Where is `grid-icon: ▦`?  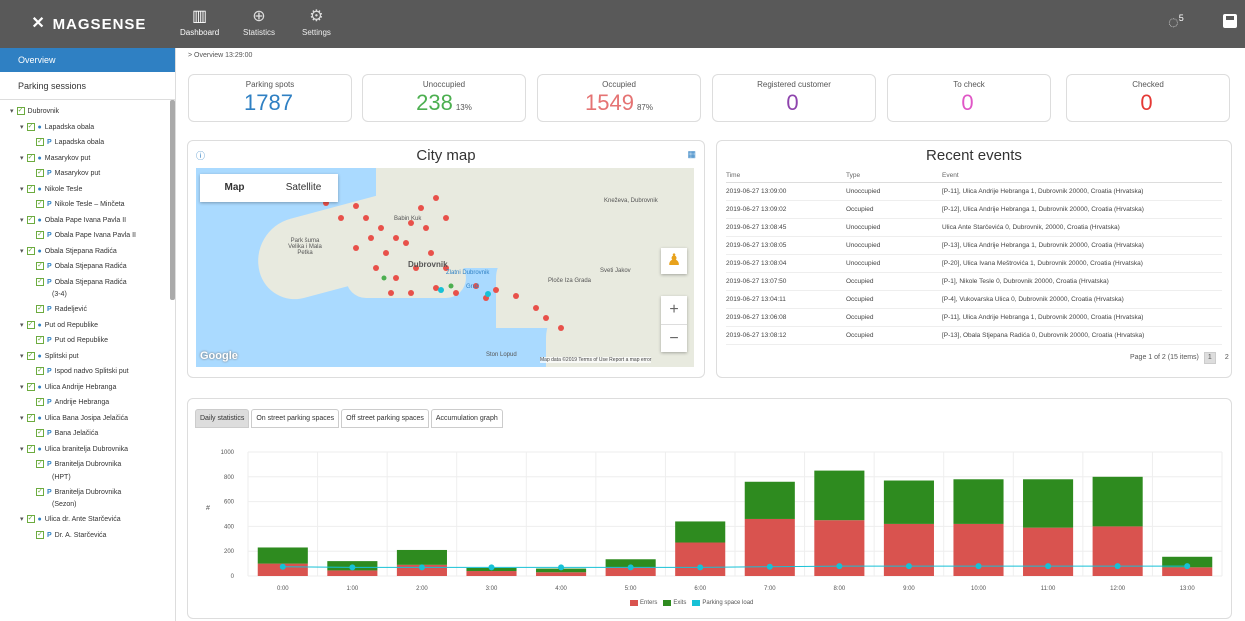
grid-icon: ▦ is located at coordinates (691, 154).